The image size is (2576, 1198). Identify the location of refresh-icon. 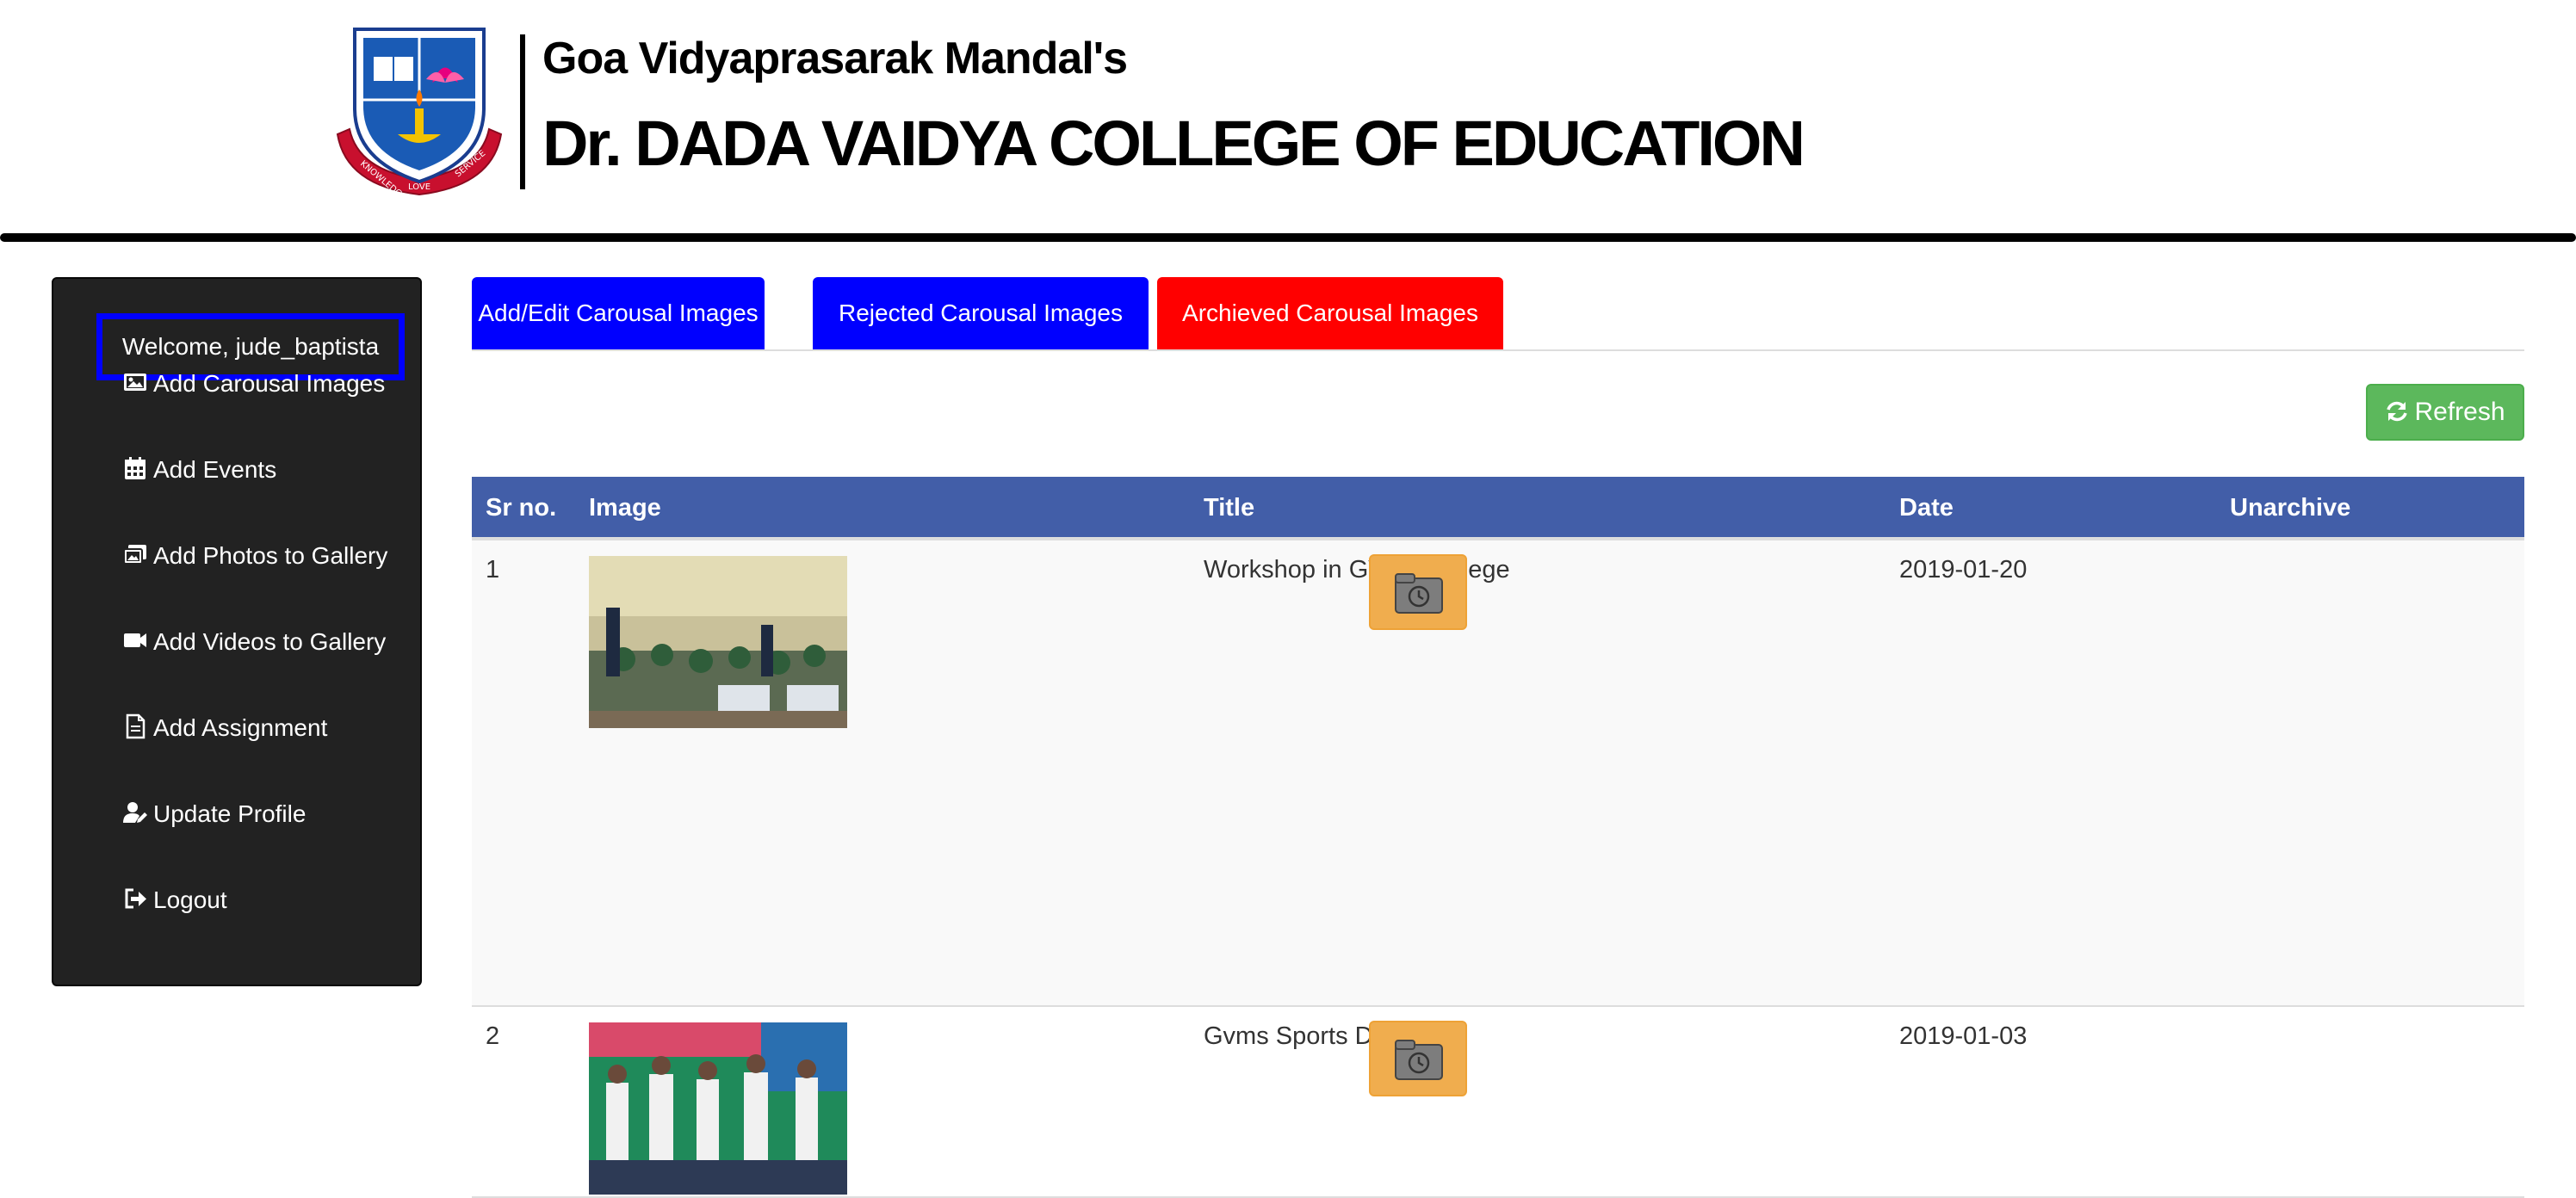
(2397, 405).